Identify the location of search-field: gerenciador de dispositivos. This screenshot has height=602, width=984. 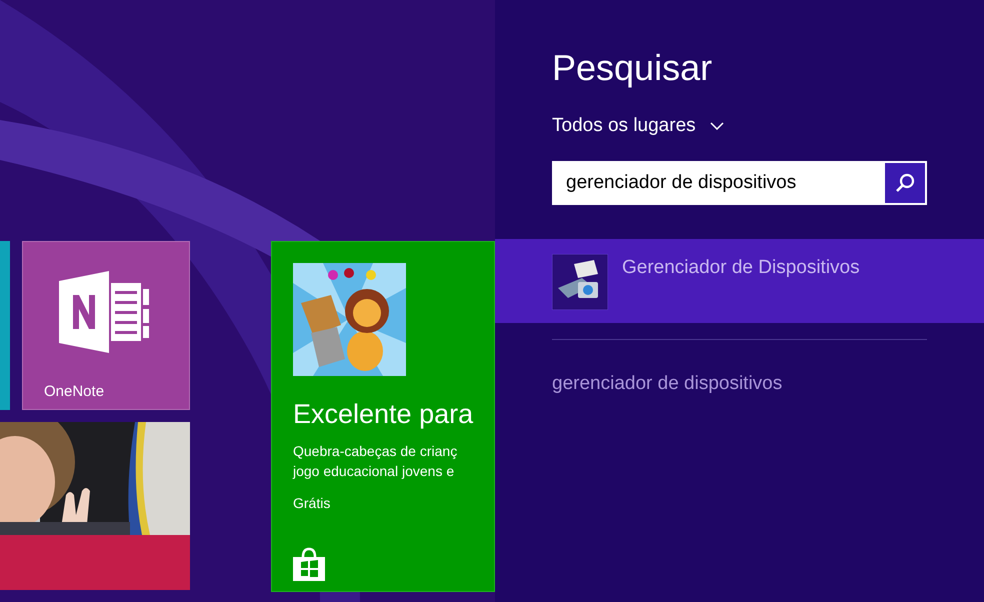
(717, 182).